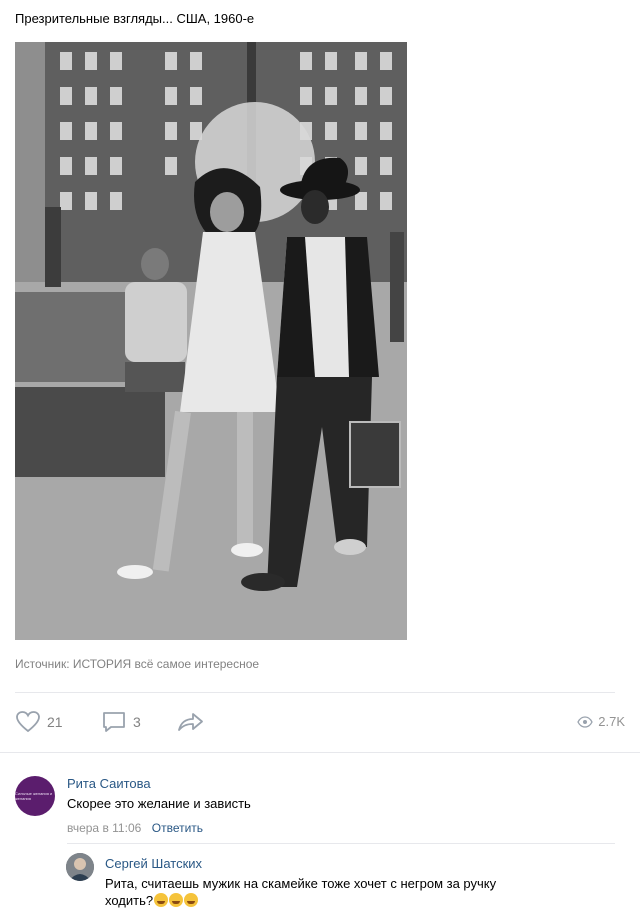  Describe the element at coordinates (320, 725) in the screenshot. I see `post-actions: 21 3 2.7K` at that location.